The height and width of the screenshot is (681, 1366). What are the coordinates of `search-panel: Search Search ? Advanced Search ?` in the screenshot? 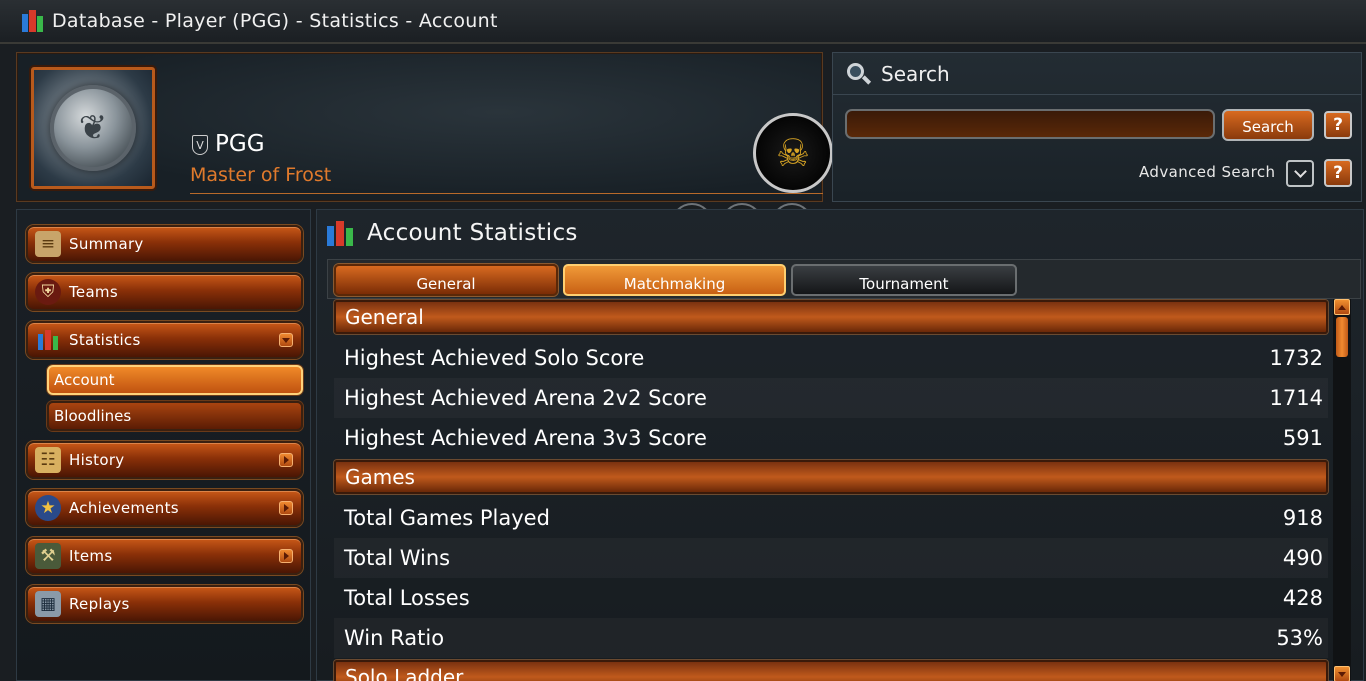 It's located at (1097, 127).